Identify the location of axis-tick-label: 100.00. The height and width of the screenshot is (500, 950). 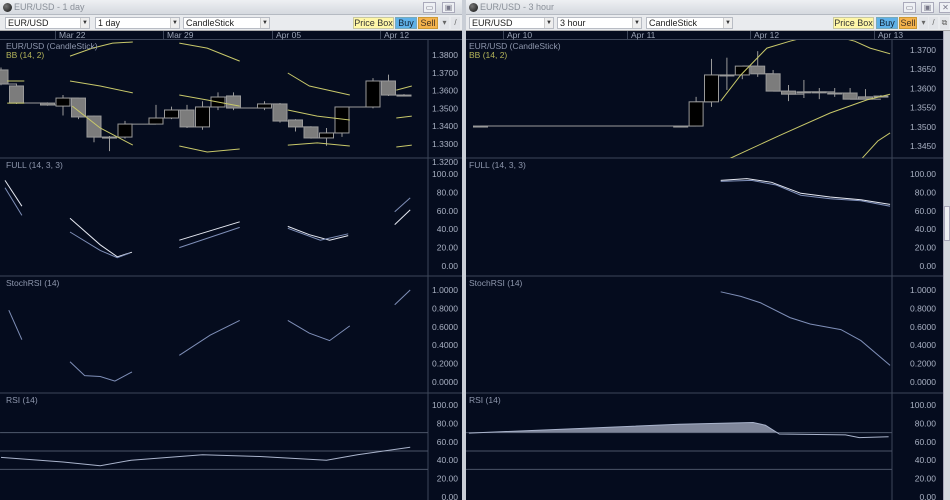
(923, 405).